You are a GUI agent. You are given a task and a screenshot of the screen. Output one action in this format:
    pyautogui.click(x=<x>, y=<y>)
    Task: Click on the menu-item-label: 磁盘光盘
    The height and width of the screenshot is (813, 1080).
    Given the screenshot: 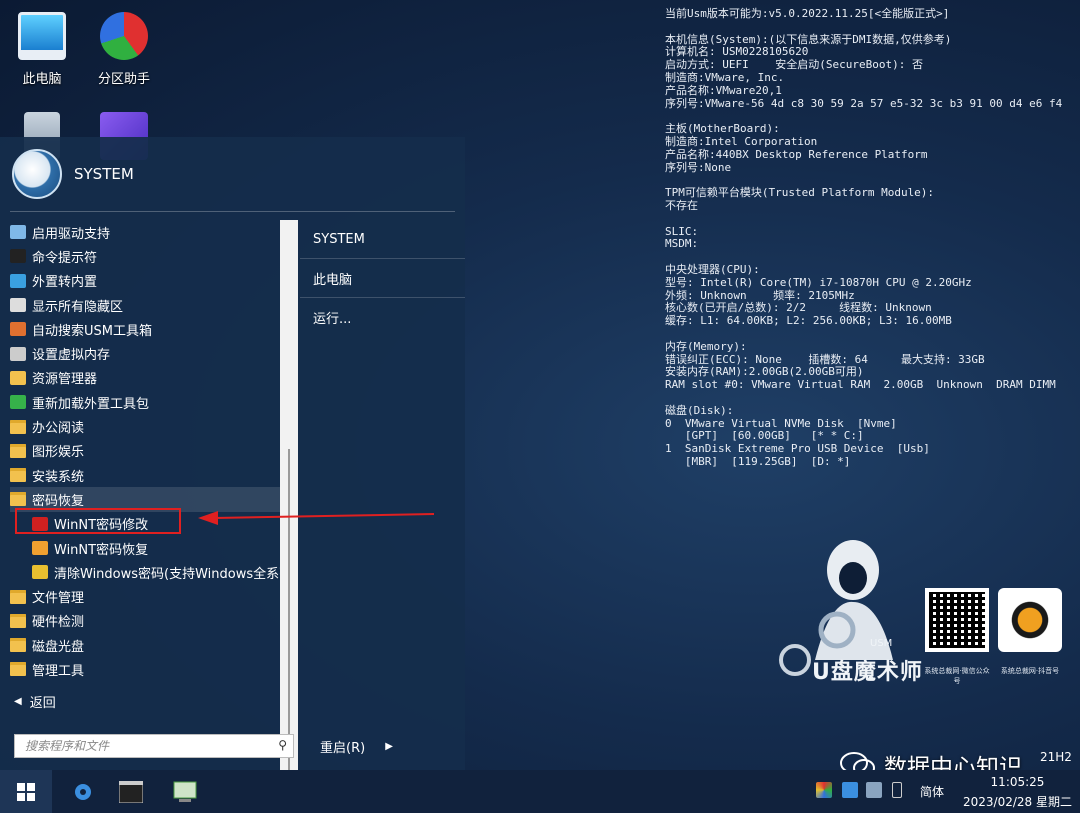 What is the action you would take?
    pyautogui.click(x=58, y=647)
    